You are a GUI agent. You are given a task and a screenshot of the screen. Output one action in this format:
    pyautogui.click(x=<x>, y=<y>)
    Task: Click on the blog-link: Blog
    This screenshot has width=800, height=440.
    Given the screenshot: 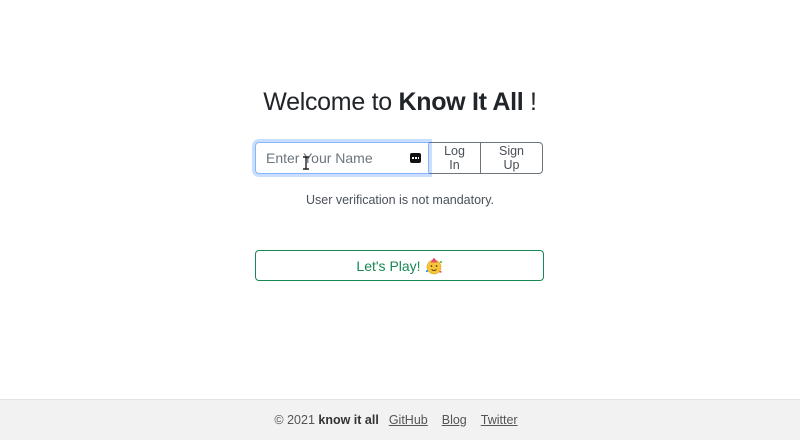 What is the action you would take?
    pyautogui.click(x=454, y=420)
    